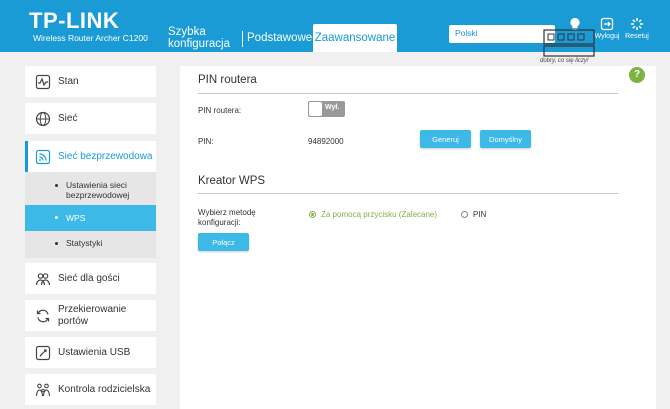 The image size is (670, 409). What do you see at coordinates (199, 44) in the screenshot?
I see `tab-quick-line2: konfiguracja` at bounding box center [199, 44].